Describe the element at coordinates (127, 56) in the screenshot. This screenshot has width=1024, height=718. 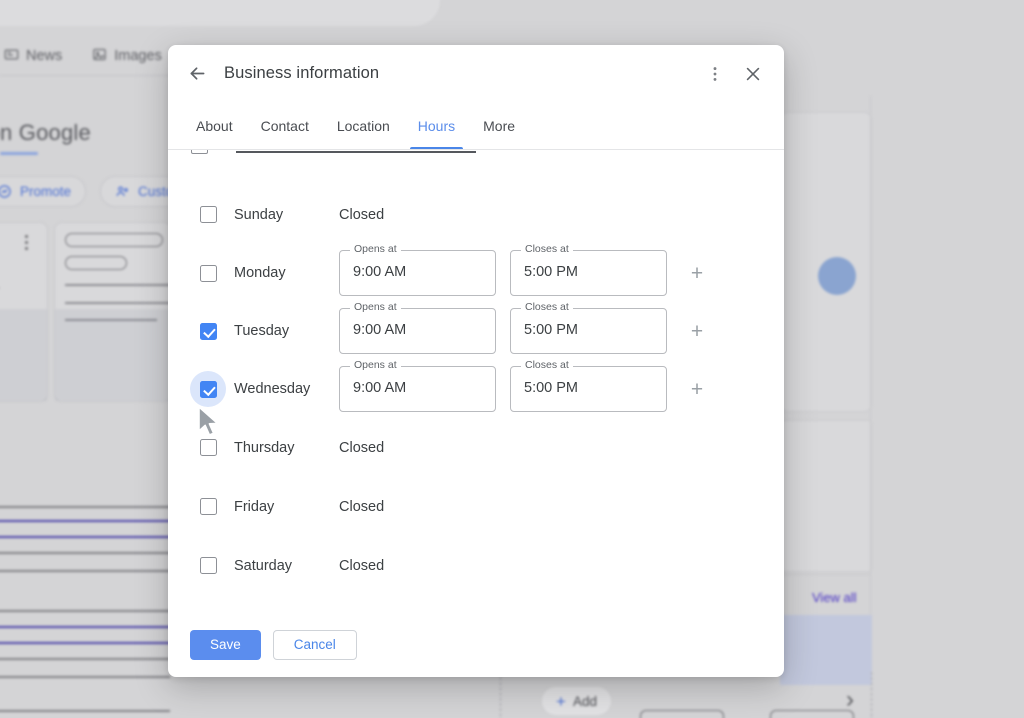
I see `nav-item-images: Images` at that location.